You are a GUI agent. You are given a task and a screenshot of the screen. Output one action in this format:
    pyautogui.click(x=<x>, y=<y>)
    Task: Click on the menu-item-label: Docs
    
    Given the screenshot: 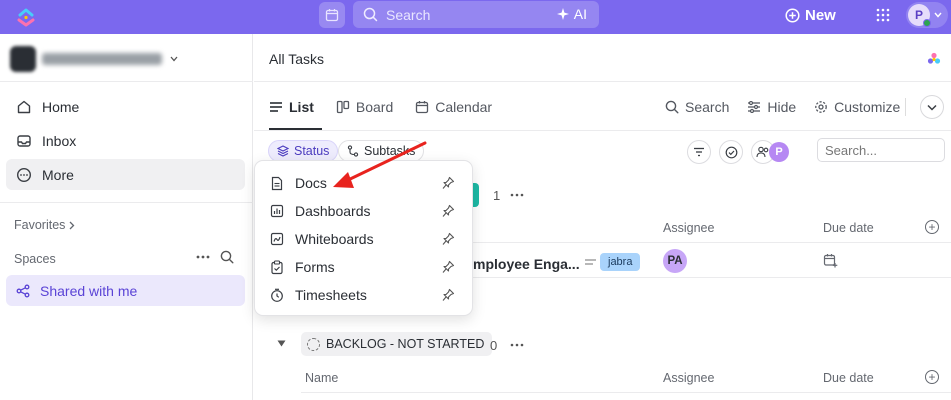 What is the action you would take?
    pyautogui.click(x=311, y=183)
    